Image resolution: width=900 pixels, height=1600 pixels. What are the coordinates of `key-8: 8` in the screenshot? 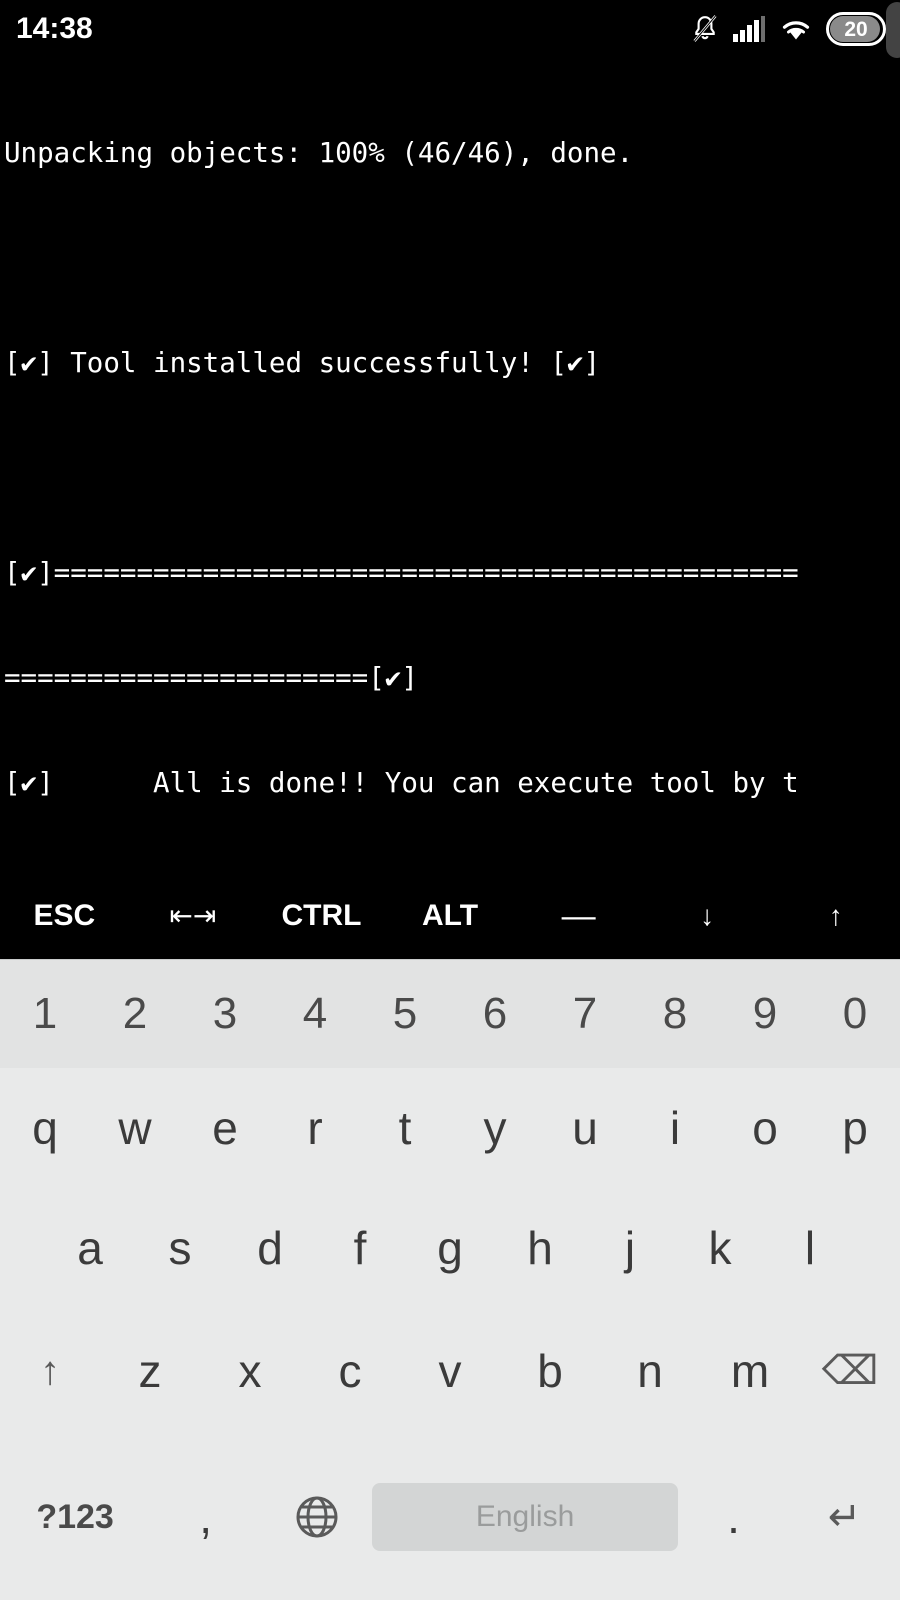 It's located at (675, 1014).